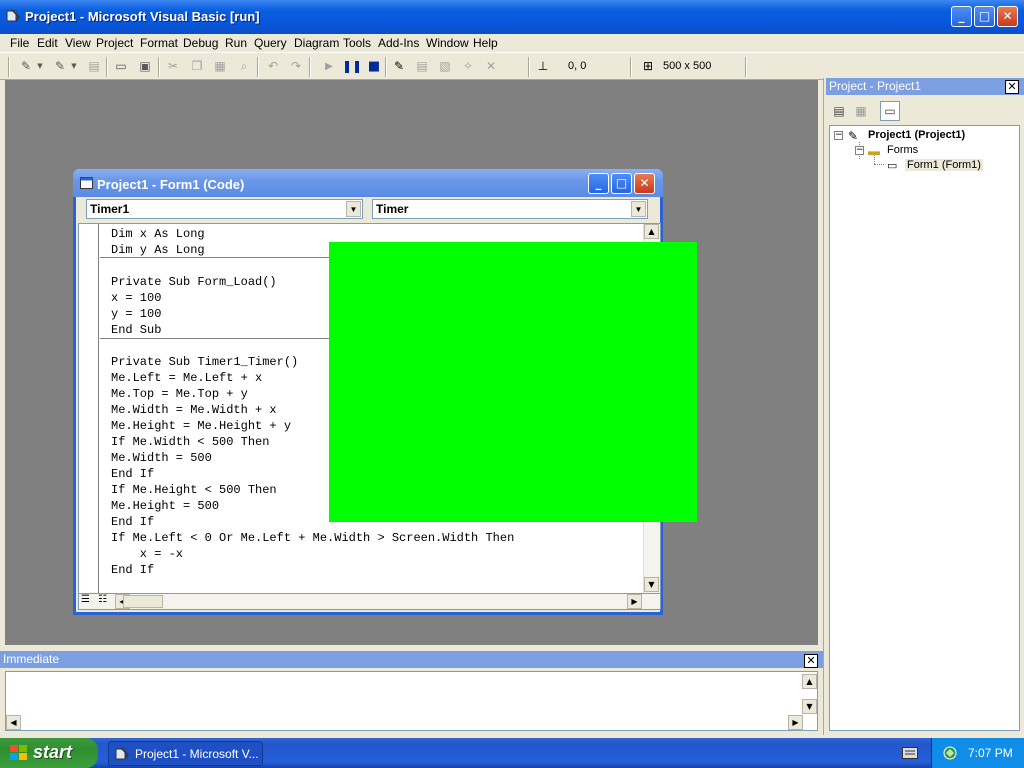  What do you see at coordinates (85, 599) in the screenshot?
I see `procedure-view-icon: ☰` at bounding box center [85, 599].